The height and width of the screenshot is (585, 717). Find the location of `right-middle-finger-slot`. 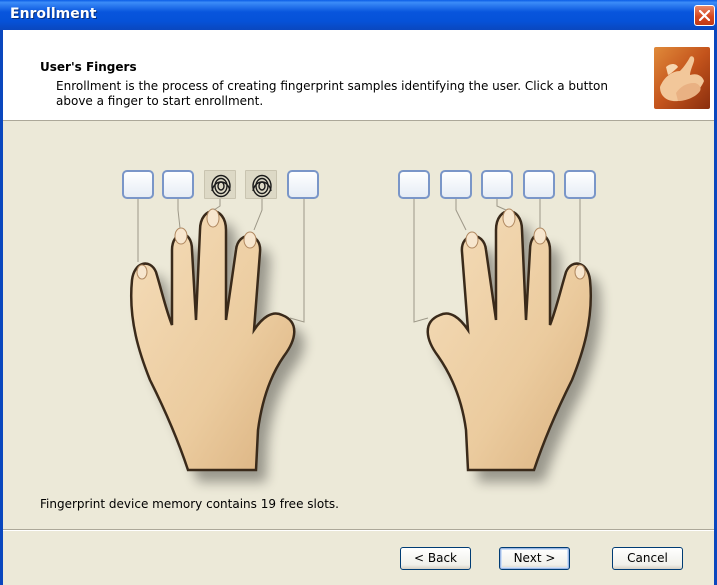

right-middle-finger-slot is located at coordinates (497, 184).